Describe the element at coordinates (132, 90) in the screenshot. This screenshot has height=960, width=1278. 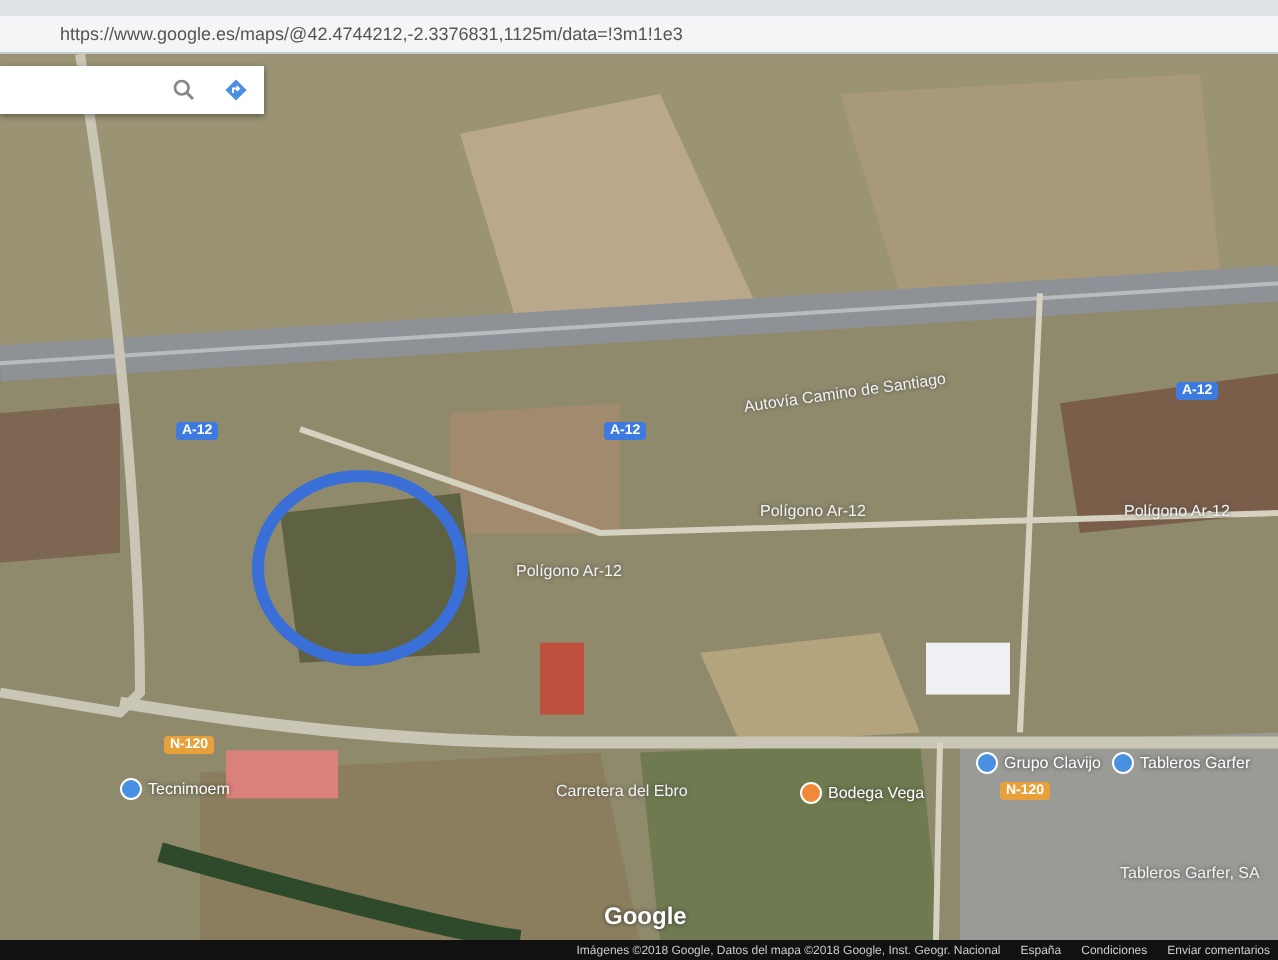
I see `search-box` at that location.